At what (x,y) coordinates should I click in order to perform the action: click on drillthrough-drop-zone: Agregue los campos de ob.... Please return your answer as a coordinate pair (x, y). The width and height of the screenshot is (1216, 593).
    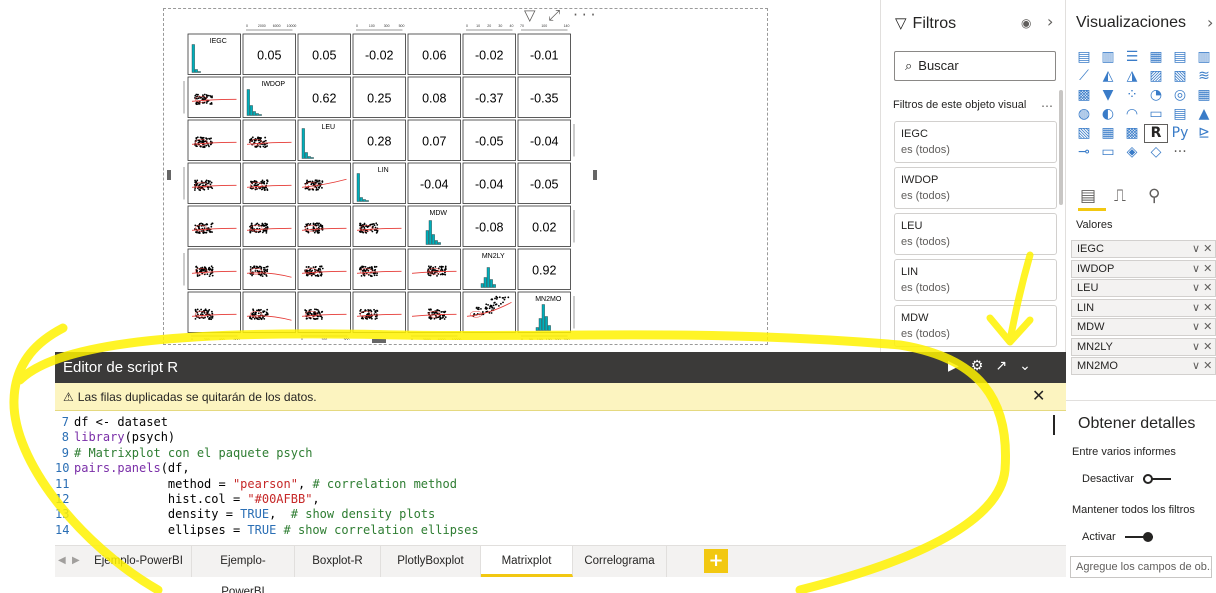
    Looking at the image, I should click on (1141, 567).